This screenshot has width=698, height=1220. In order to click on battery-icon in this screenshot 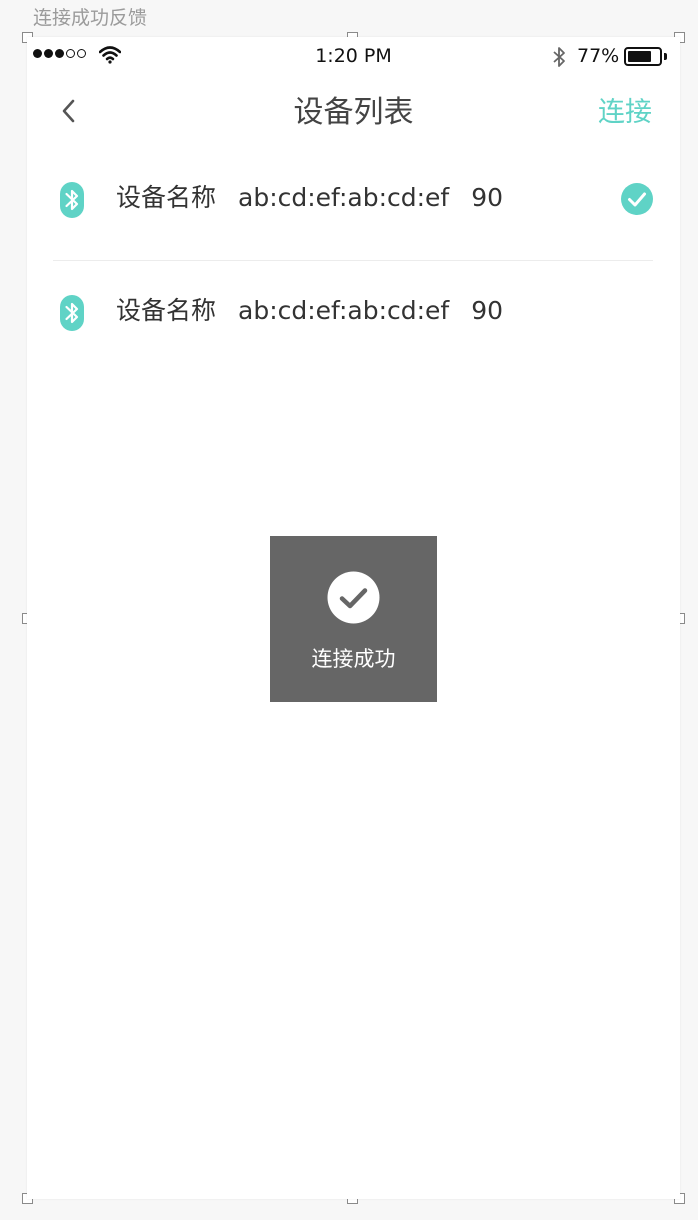, I will do `click(643, 56)`.